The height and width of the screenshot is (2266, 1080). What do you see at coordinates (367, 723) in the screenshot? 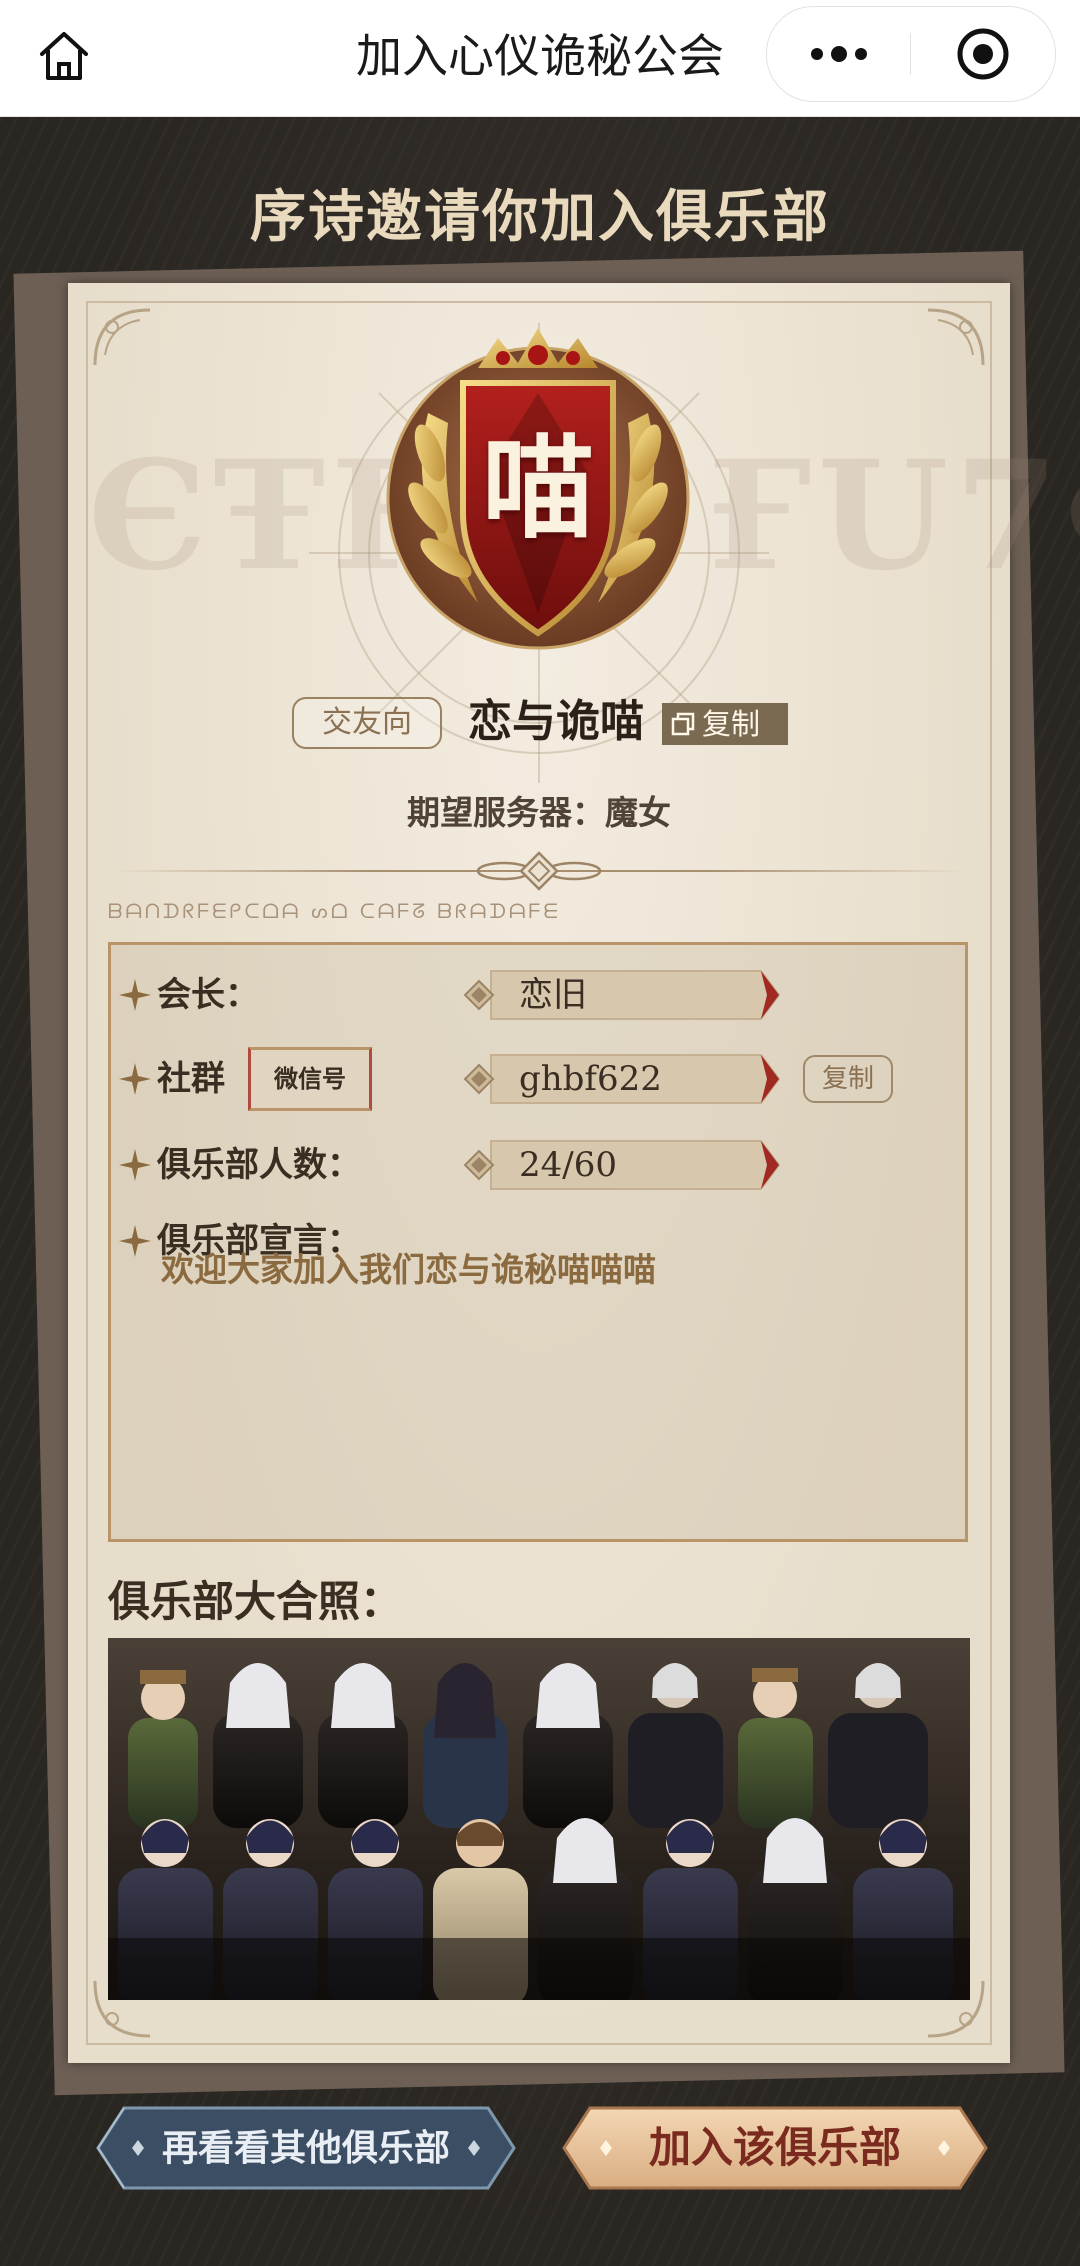
I see `club-tag: 交友向` at bounding box center [367, 723].